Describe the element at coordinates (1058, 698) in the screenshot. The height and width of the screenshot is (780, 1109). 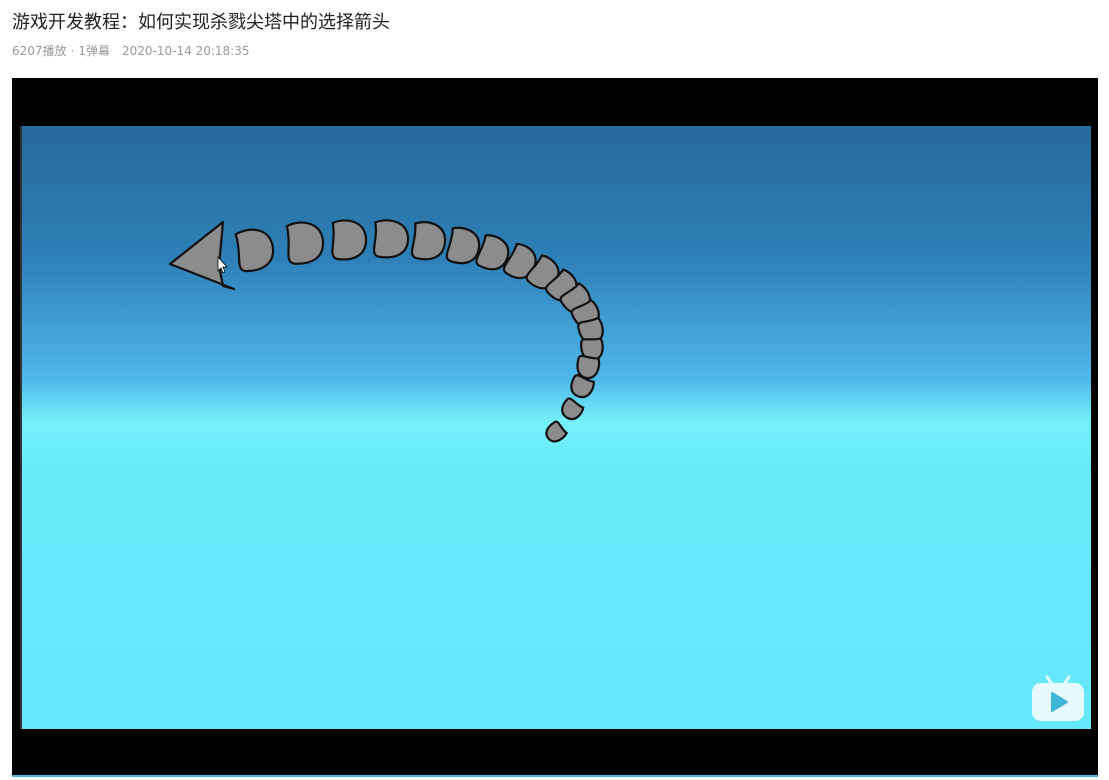
I see `bilibili-tv-icon` at that location.